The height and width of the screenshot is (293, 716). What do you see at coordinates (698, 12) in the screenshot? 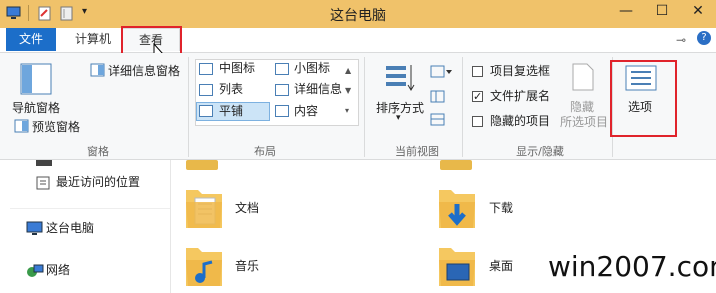
I see `close-icon: ✕` at bounding box center [698, 12].